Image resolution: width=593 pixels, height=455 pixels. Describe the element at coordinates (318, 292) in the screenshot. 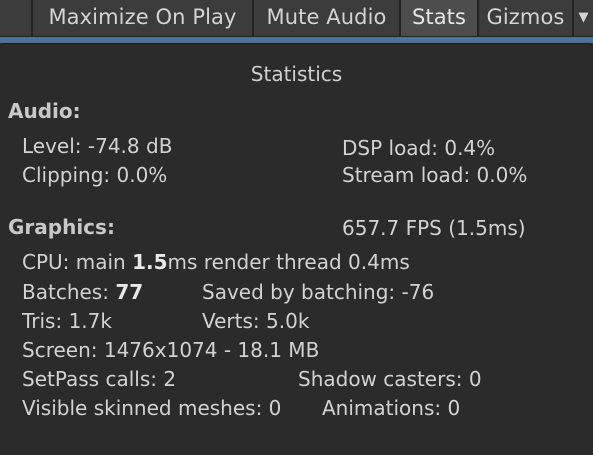

I see `graphics-saved-by-batching: Saved by batching: -76` at that location.